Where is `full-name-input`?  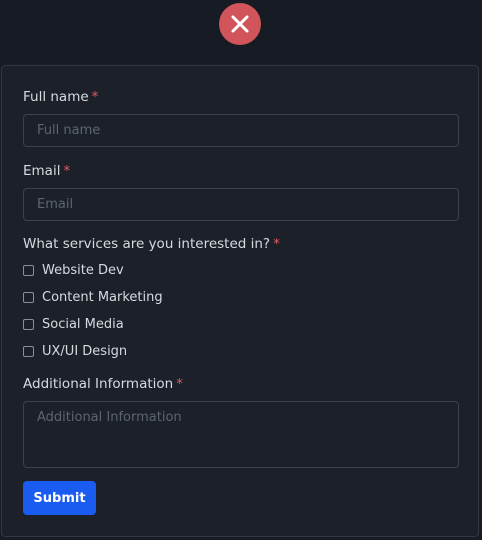
full-name-input is located at coordinates (241, 130).